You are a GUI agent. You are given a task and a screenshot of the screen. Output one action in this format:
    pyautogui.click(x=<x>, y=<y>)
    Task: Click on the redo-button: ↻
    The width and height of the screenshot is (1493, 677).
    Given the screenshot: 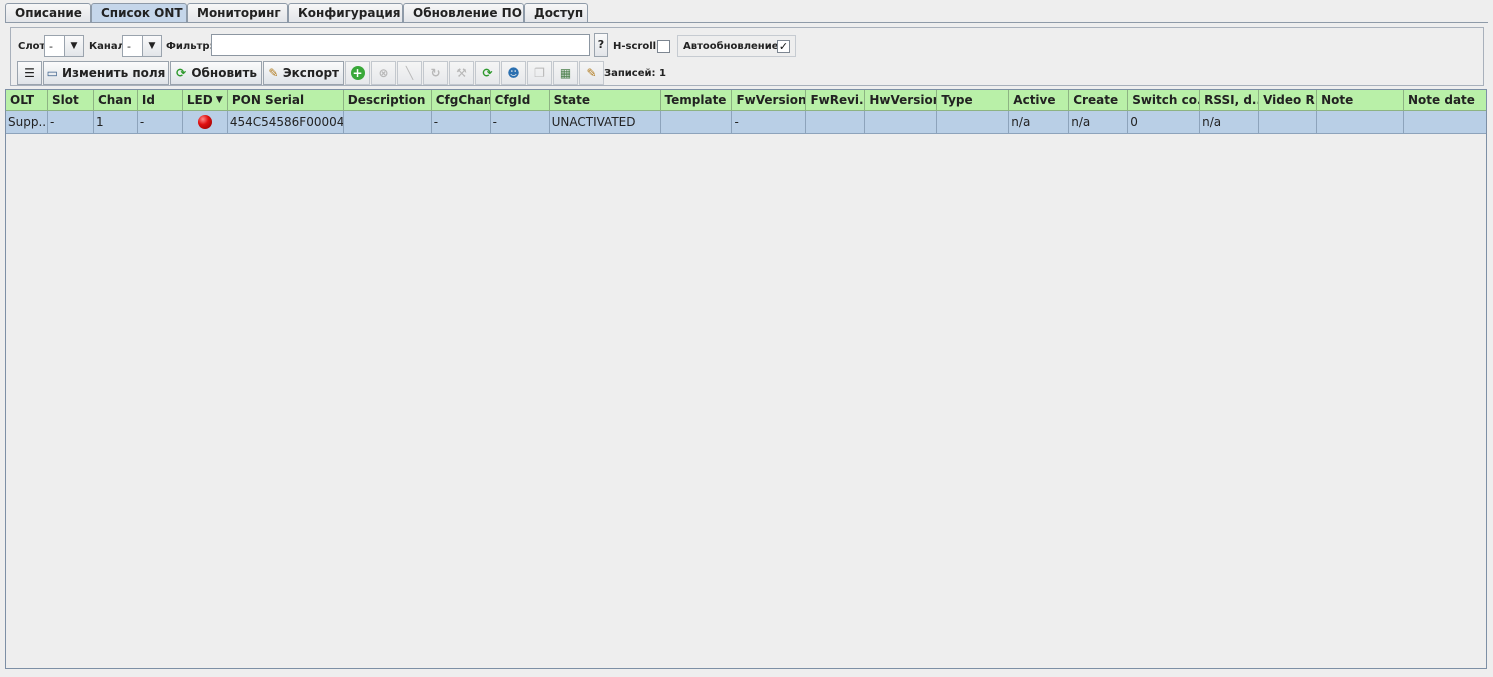 What is the action you would take?
    pyautogui.click(x=435, y=73)
    